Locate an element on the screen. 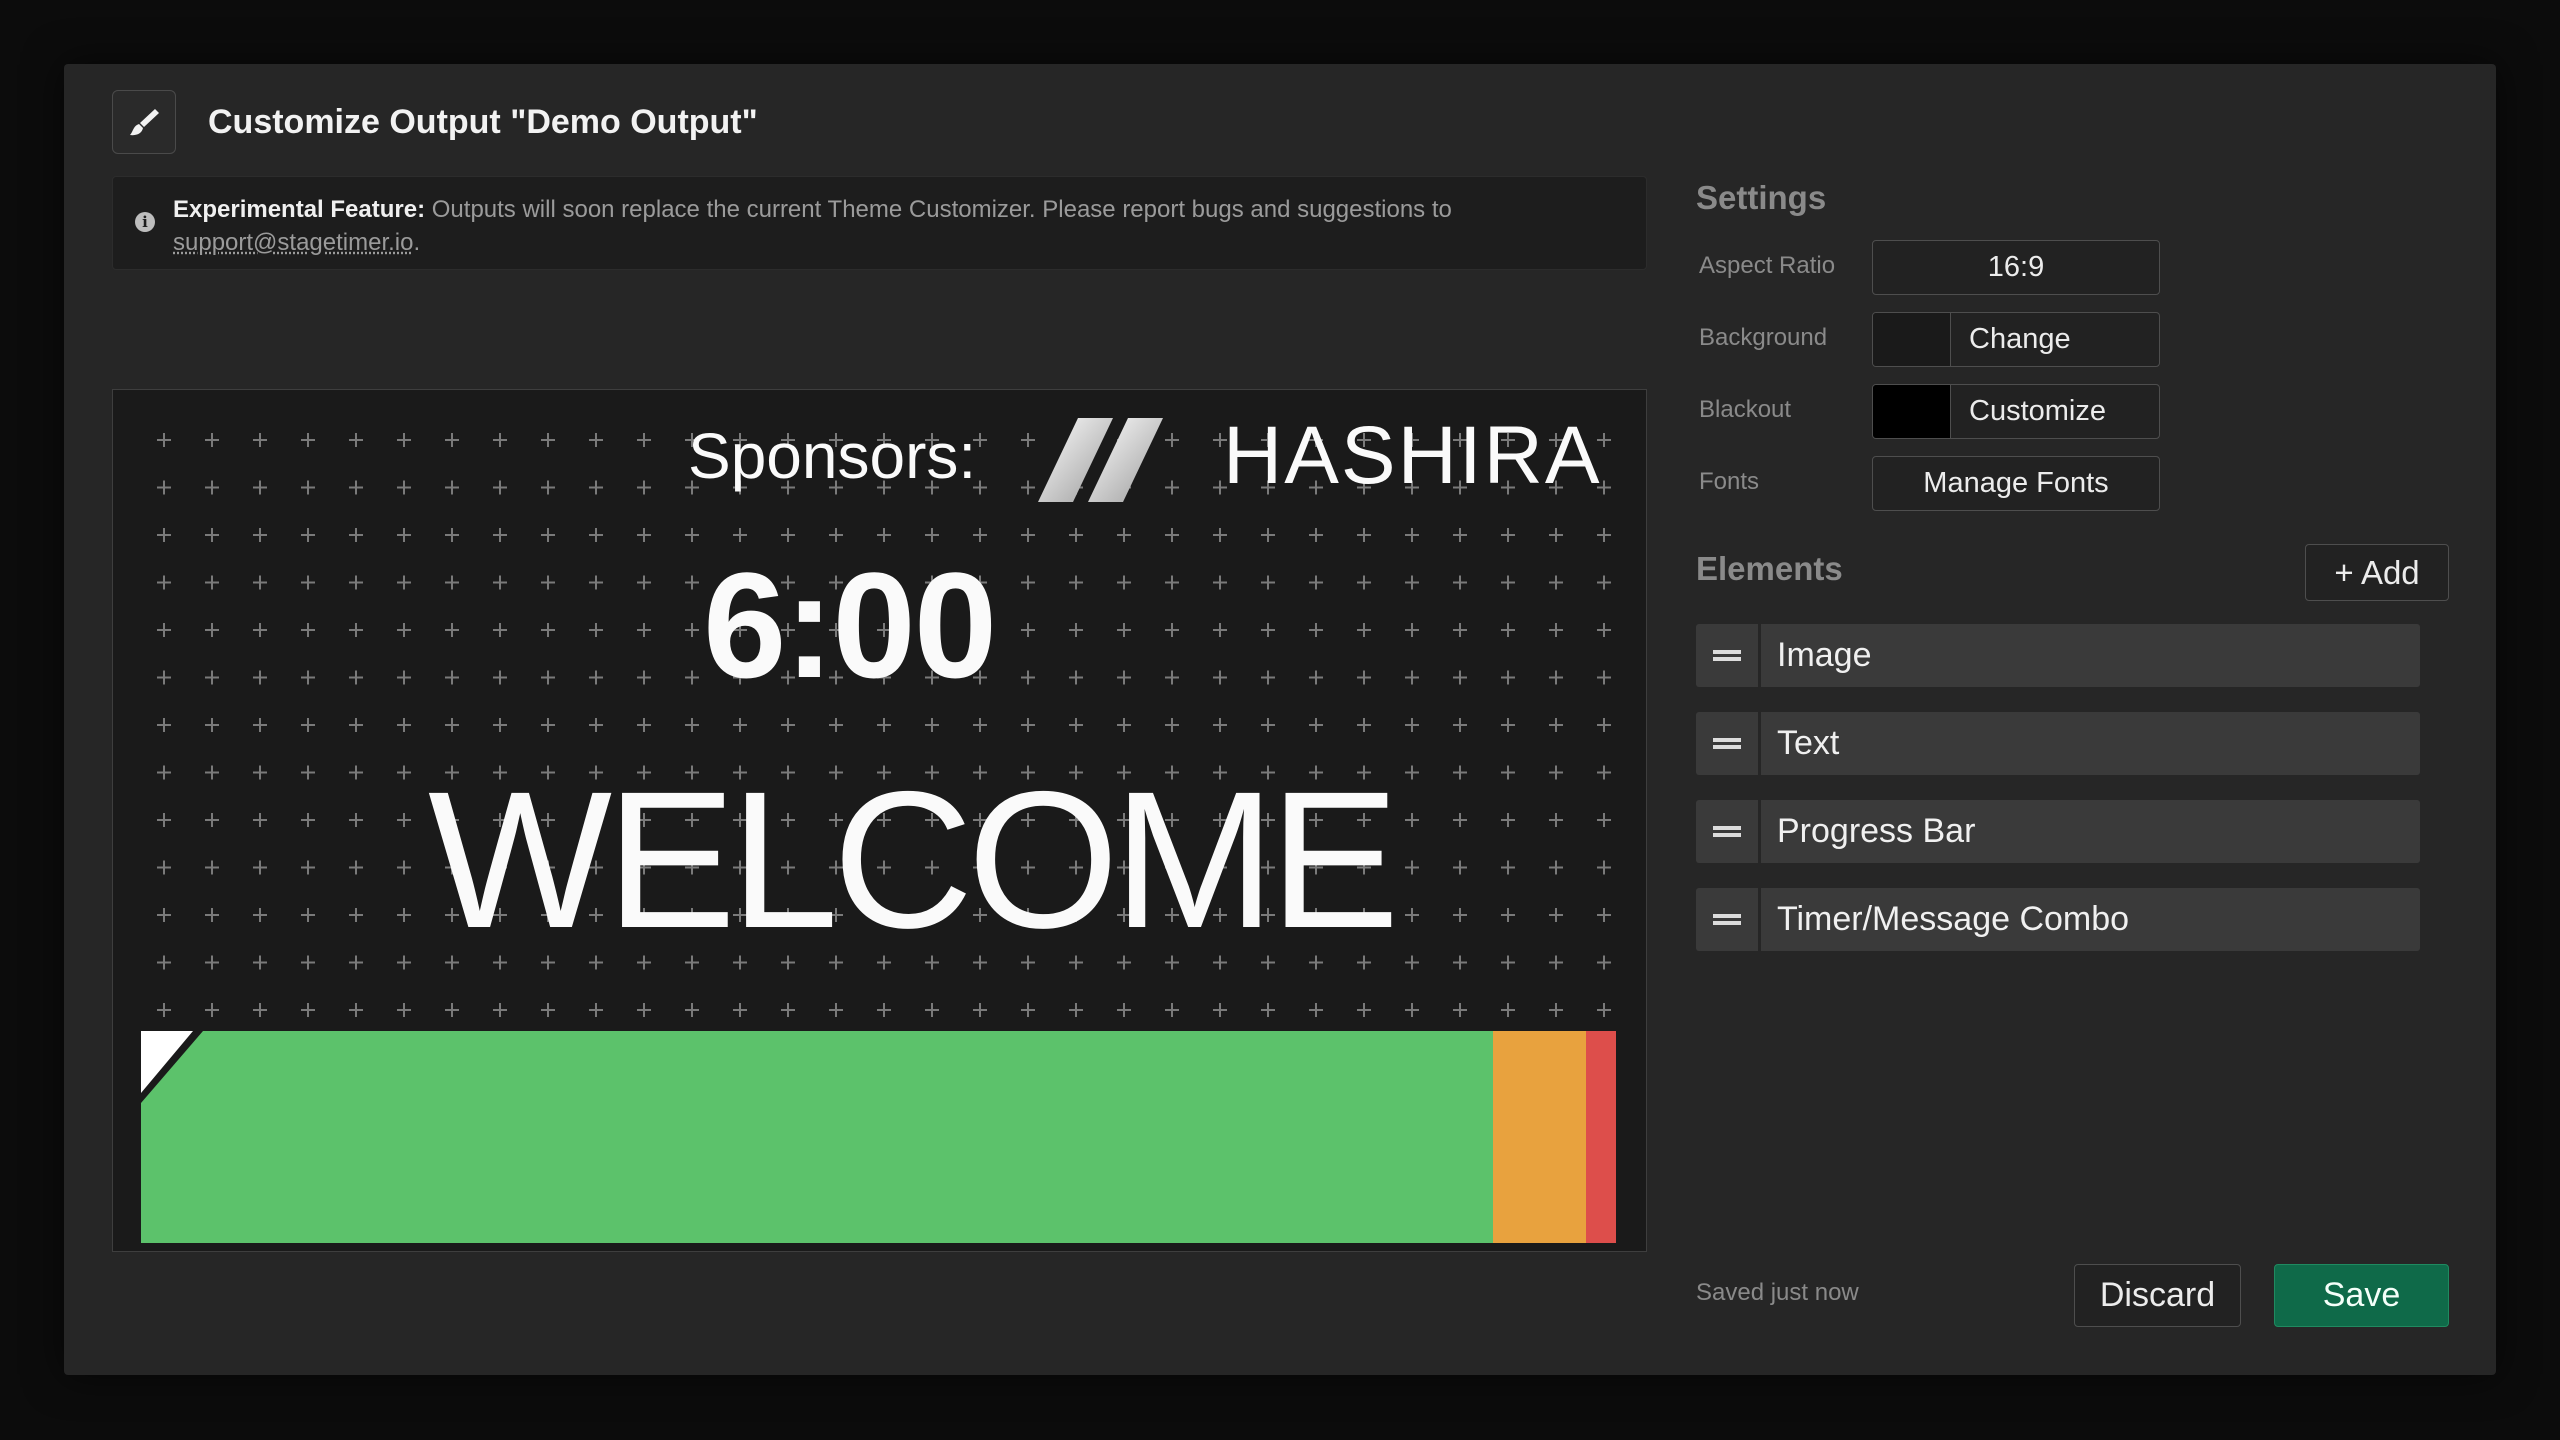  element-item-progress-bar: Progress Bar is located at coordinates (2058, 831).